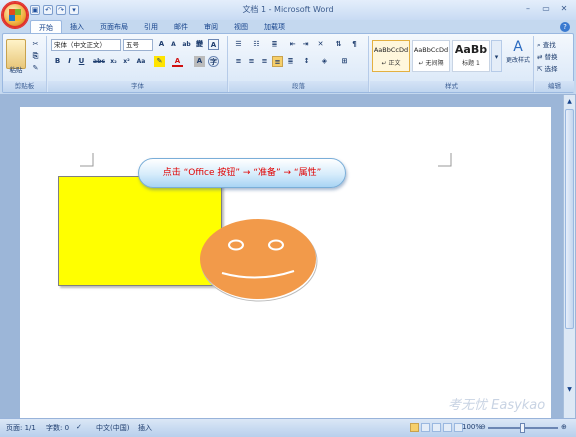 This screenshot has width=576, height=437. Describe the element at coordinates (425, 427) in the screenshot. I see `full-screen-reading-icon` at that location.